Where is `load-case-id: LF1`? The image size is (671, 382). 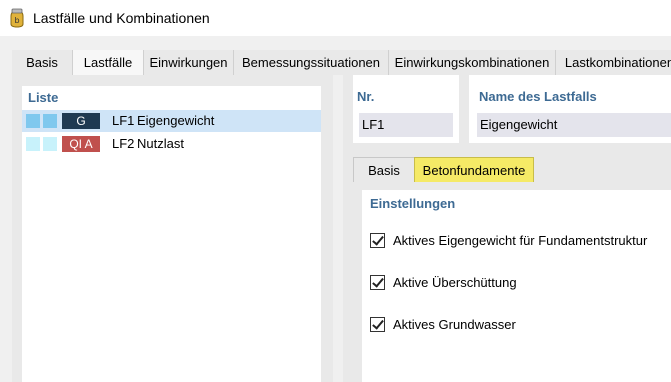
load-case-id: LF1 is located at coordinates (123, 120).